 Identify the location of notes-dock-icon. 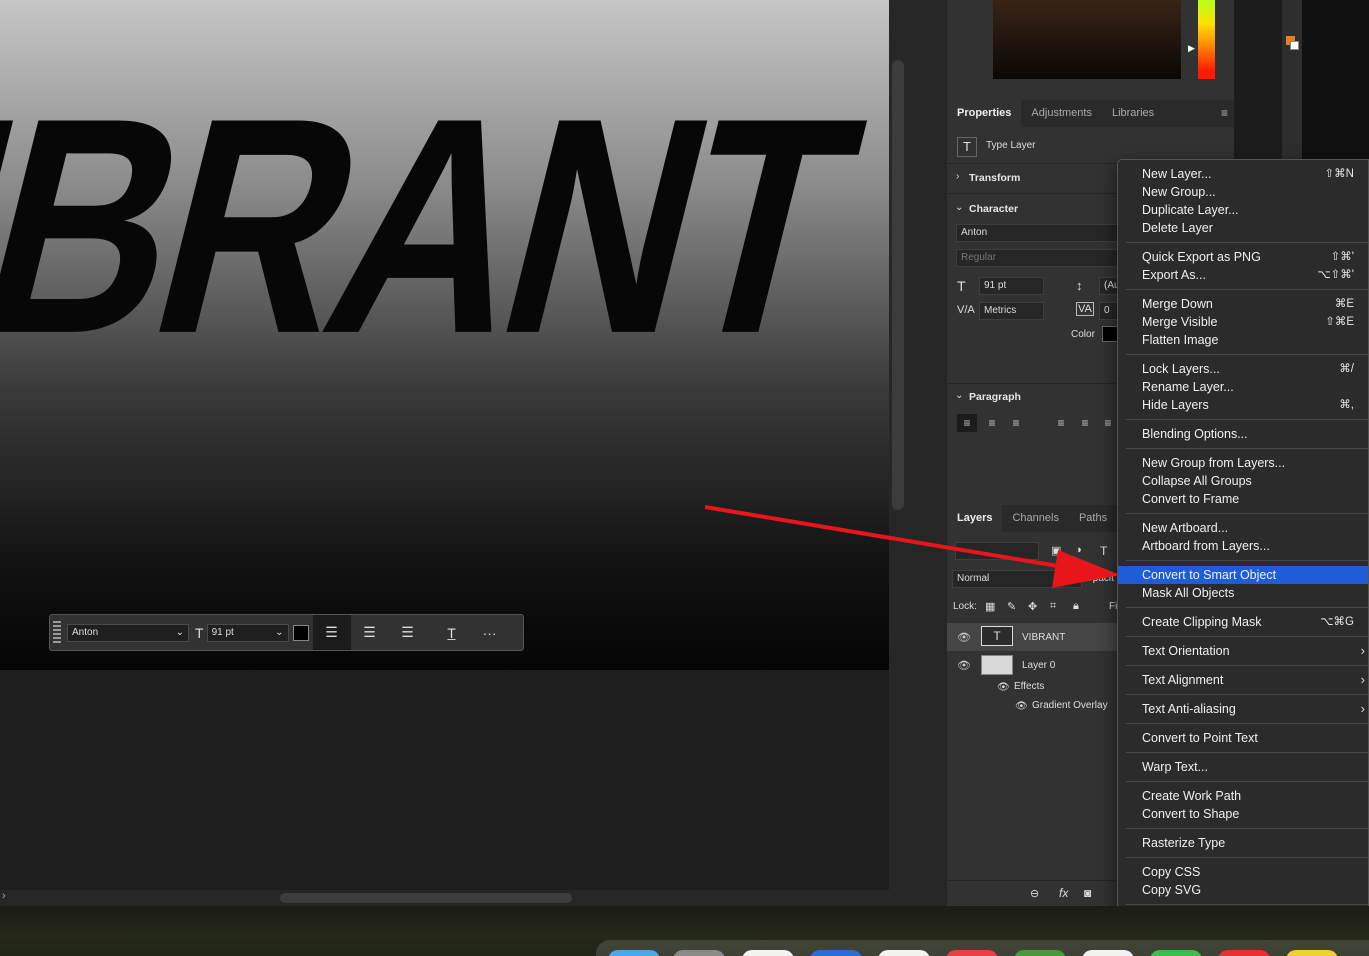
(1312, 953).